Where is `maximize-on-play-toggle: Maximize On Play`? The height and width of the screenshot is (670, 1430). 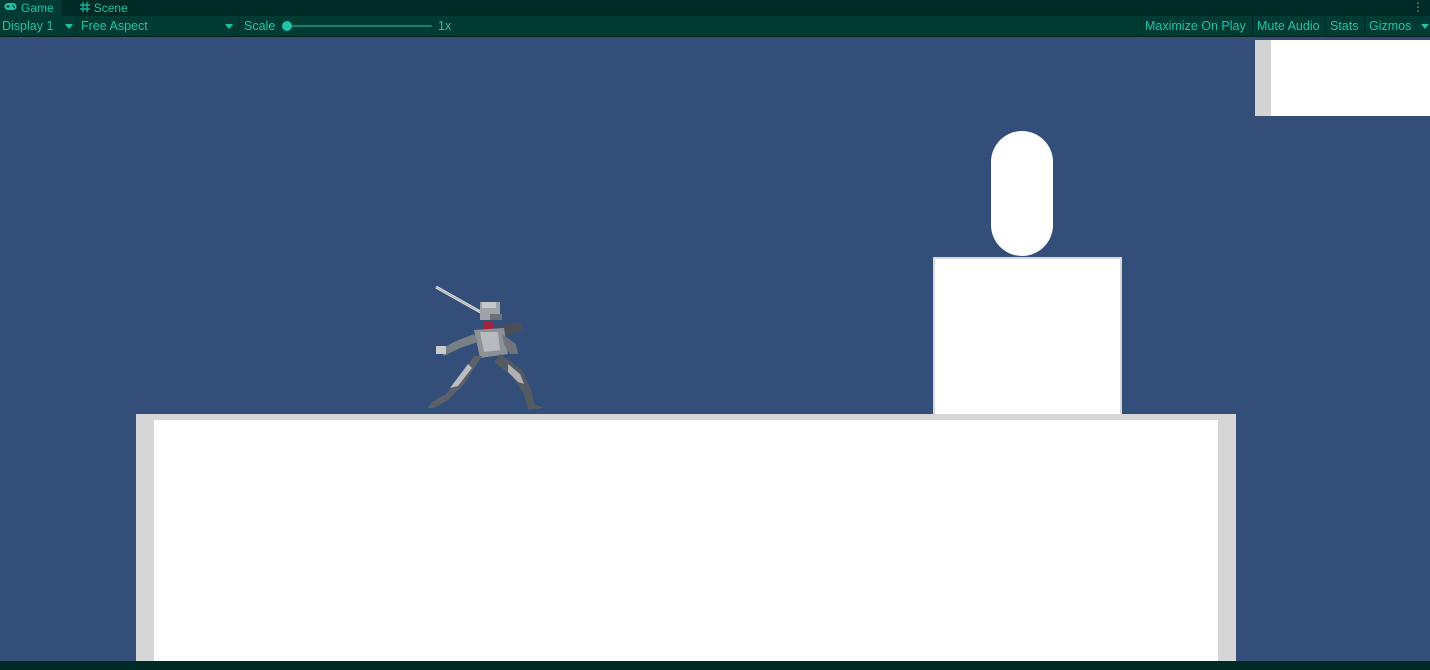
maximize-on-play-toggle: Maximize On Play is located at coordinates (1195, 26).